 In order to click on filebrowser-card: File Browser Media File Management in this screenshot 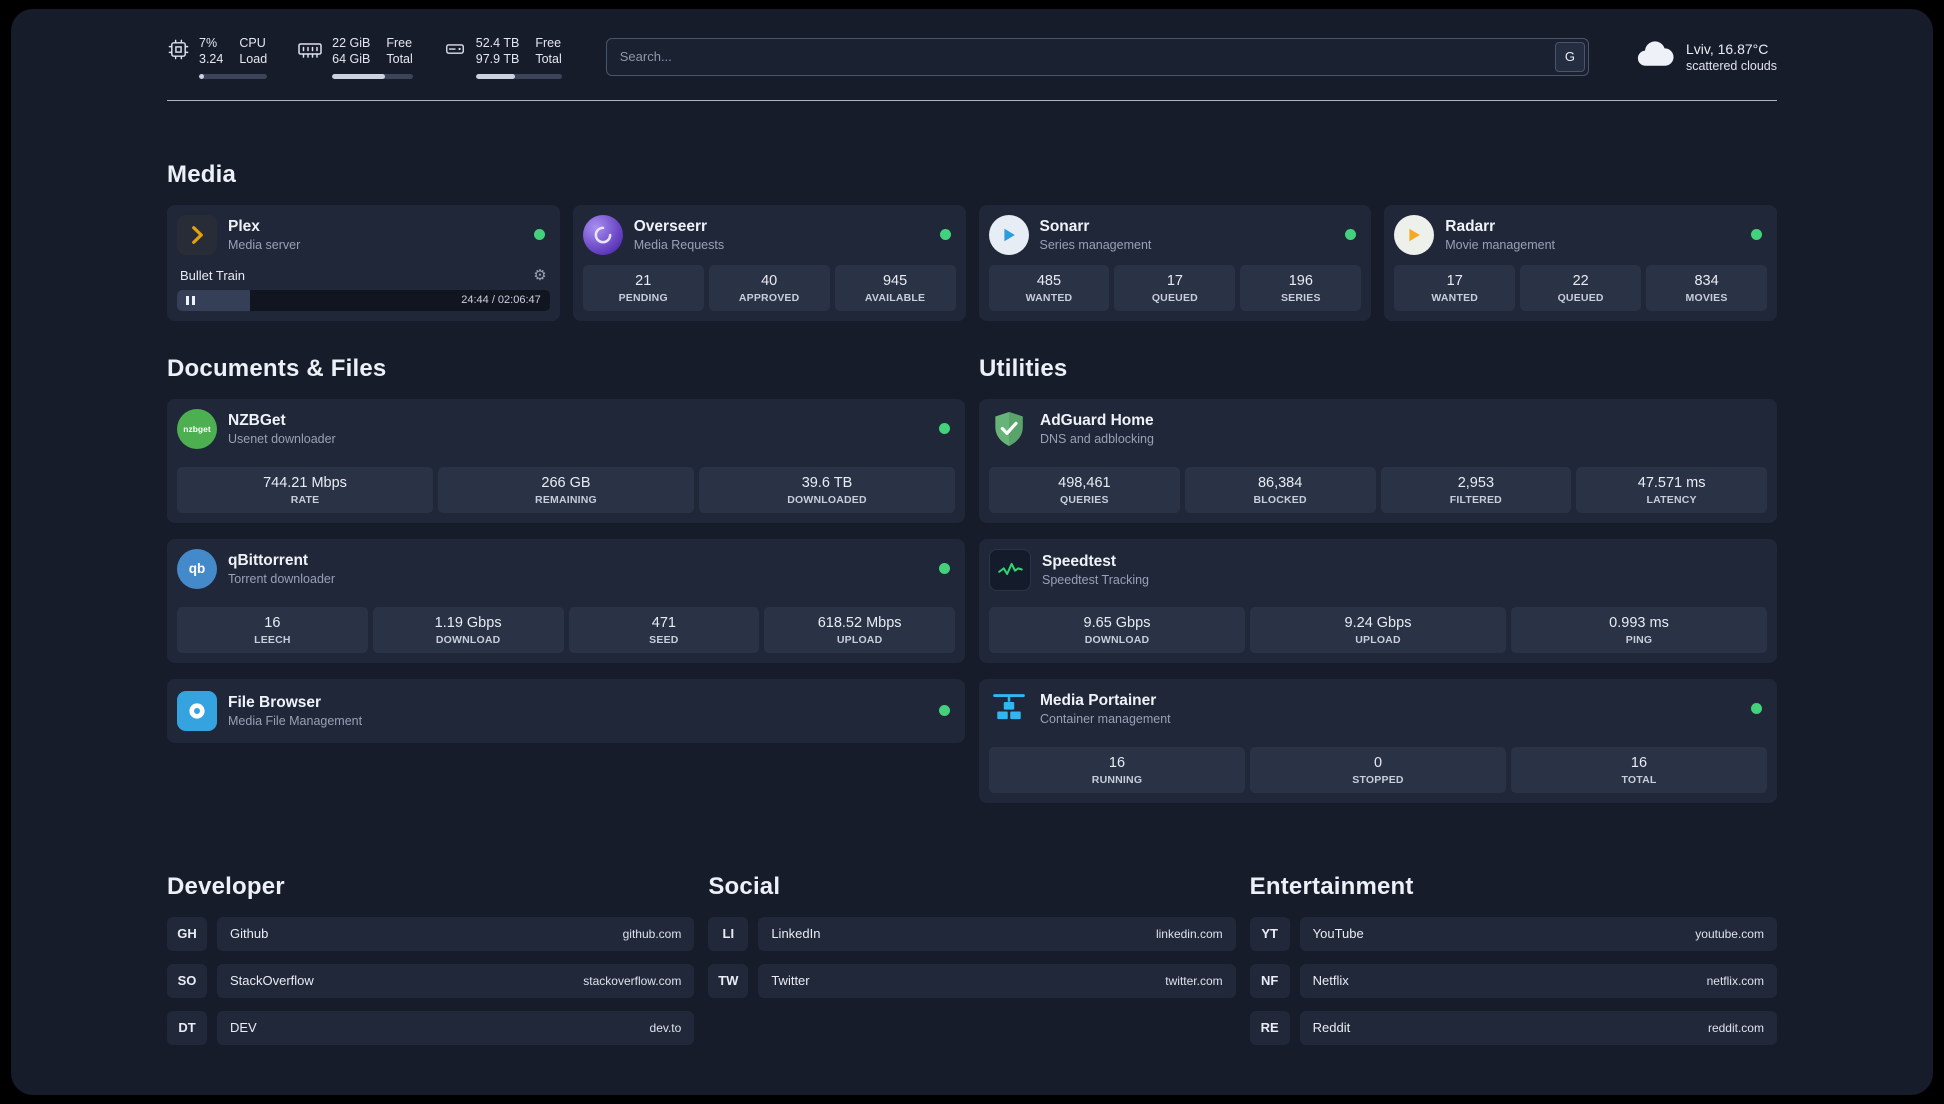, I will do `click(566, 710)`.